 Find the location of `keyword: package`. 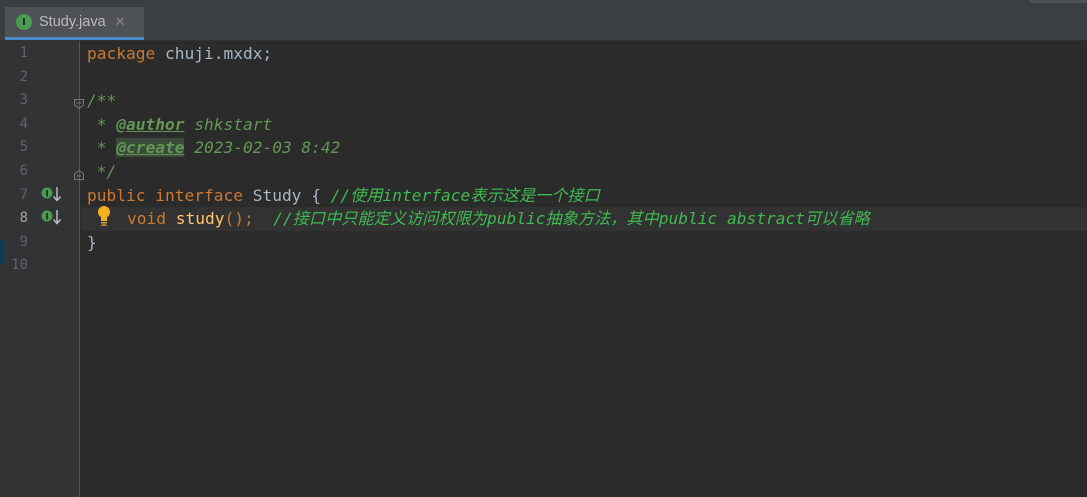

keyword: package is located at coordinates (121, 53).